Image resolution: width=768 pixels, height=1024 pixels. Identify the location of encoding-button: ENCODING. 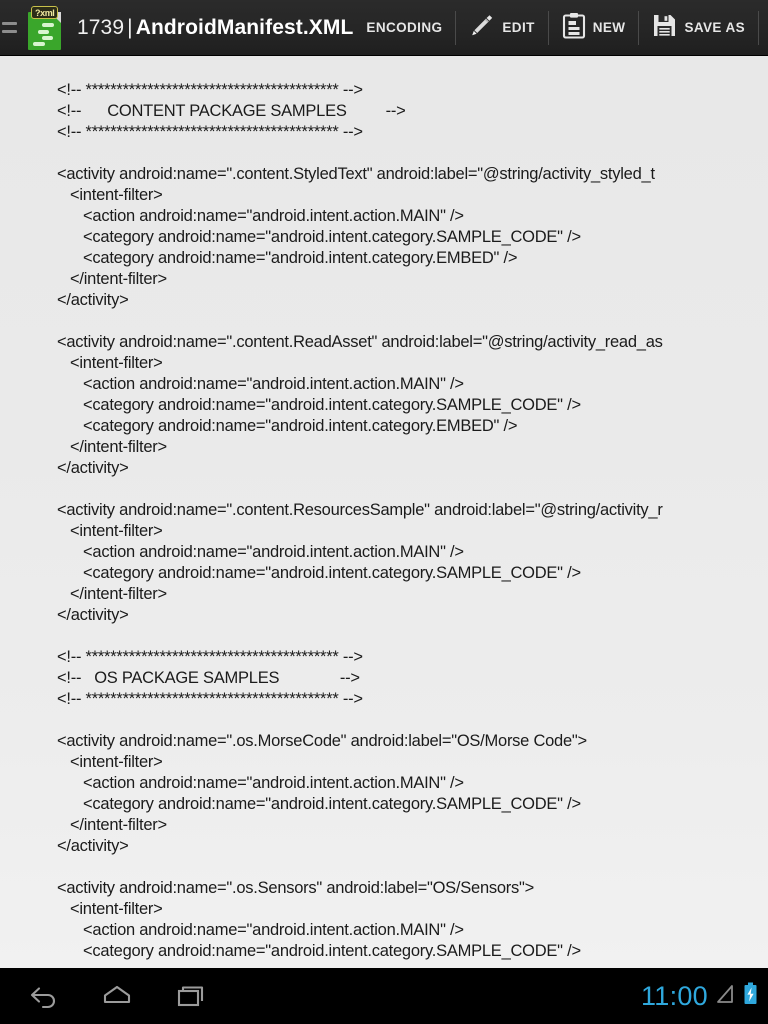
(404, 28).